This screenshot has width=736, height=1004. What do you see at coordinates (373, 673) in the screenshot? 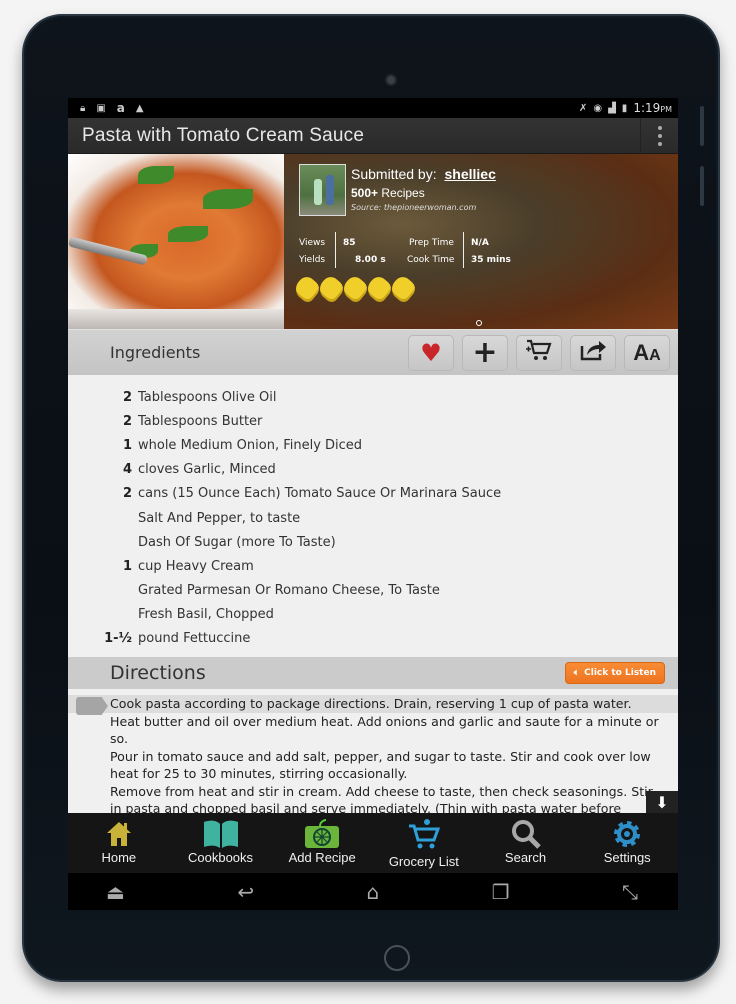
I see `directions-header: Directions 🔈︎ Click to Listen` at bounding box center [373, 673].